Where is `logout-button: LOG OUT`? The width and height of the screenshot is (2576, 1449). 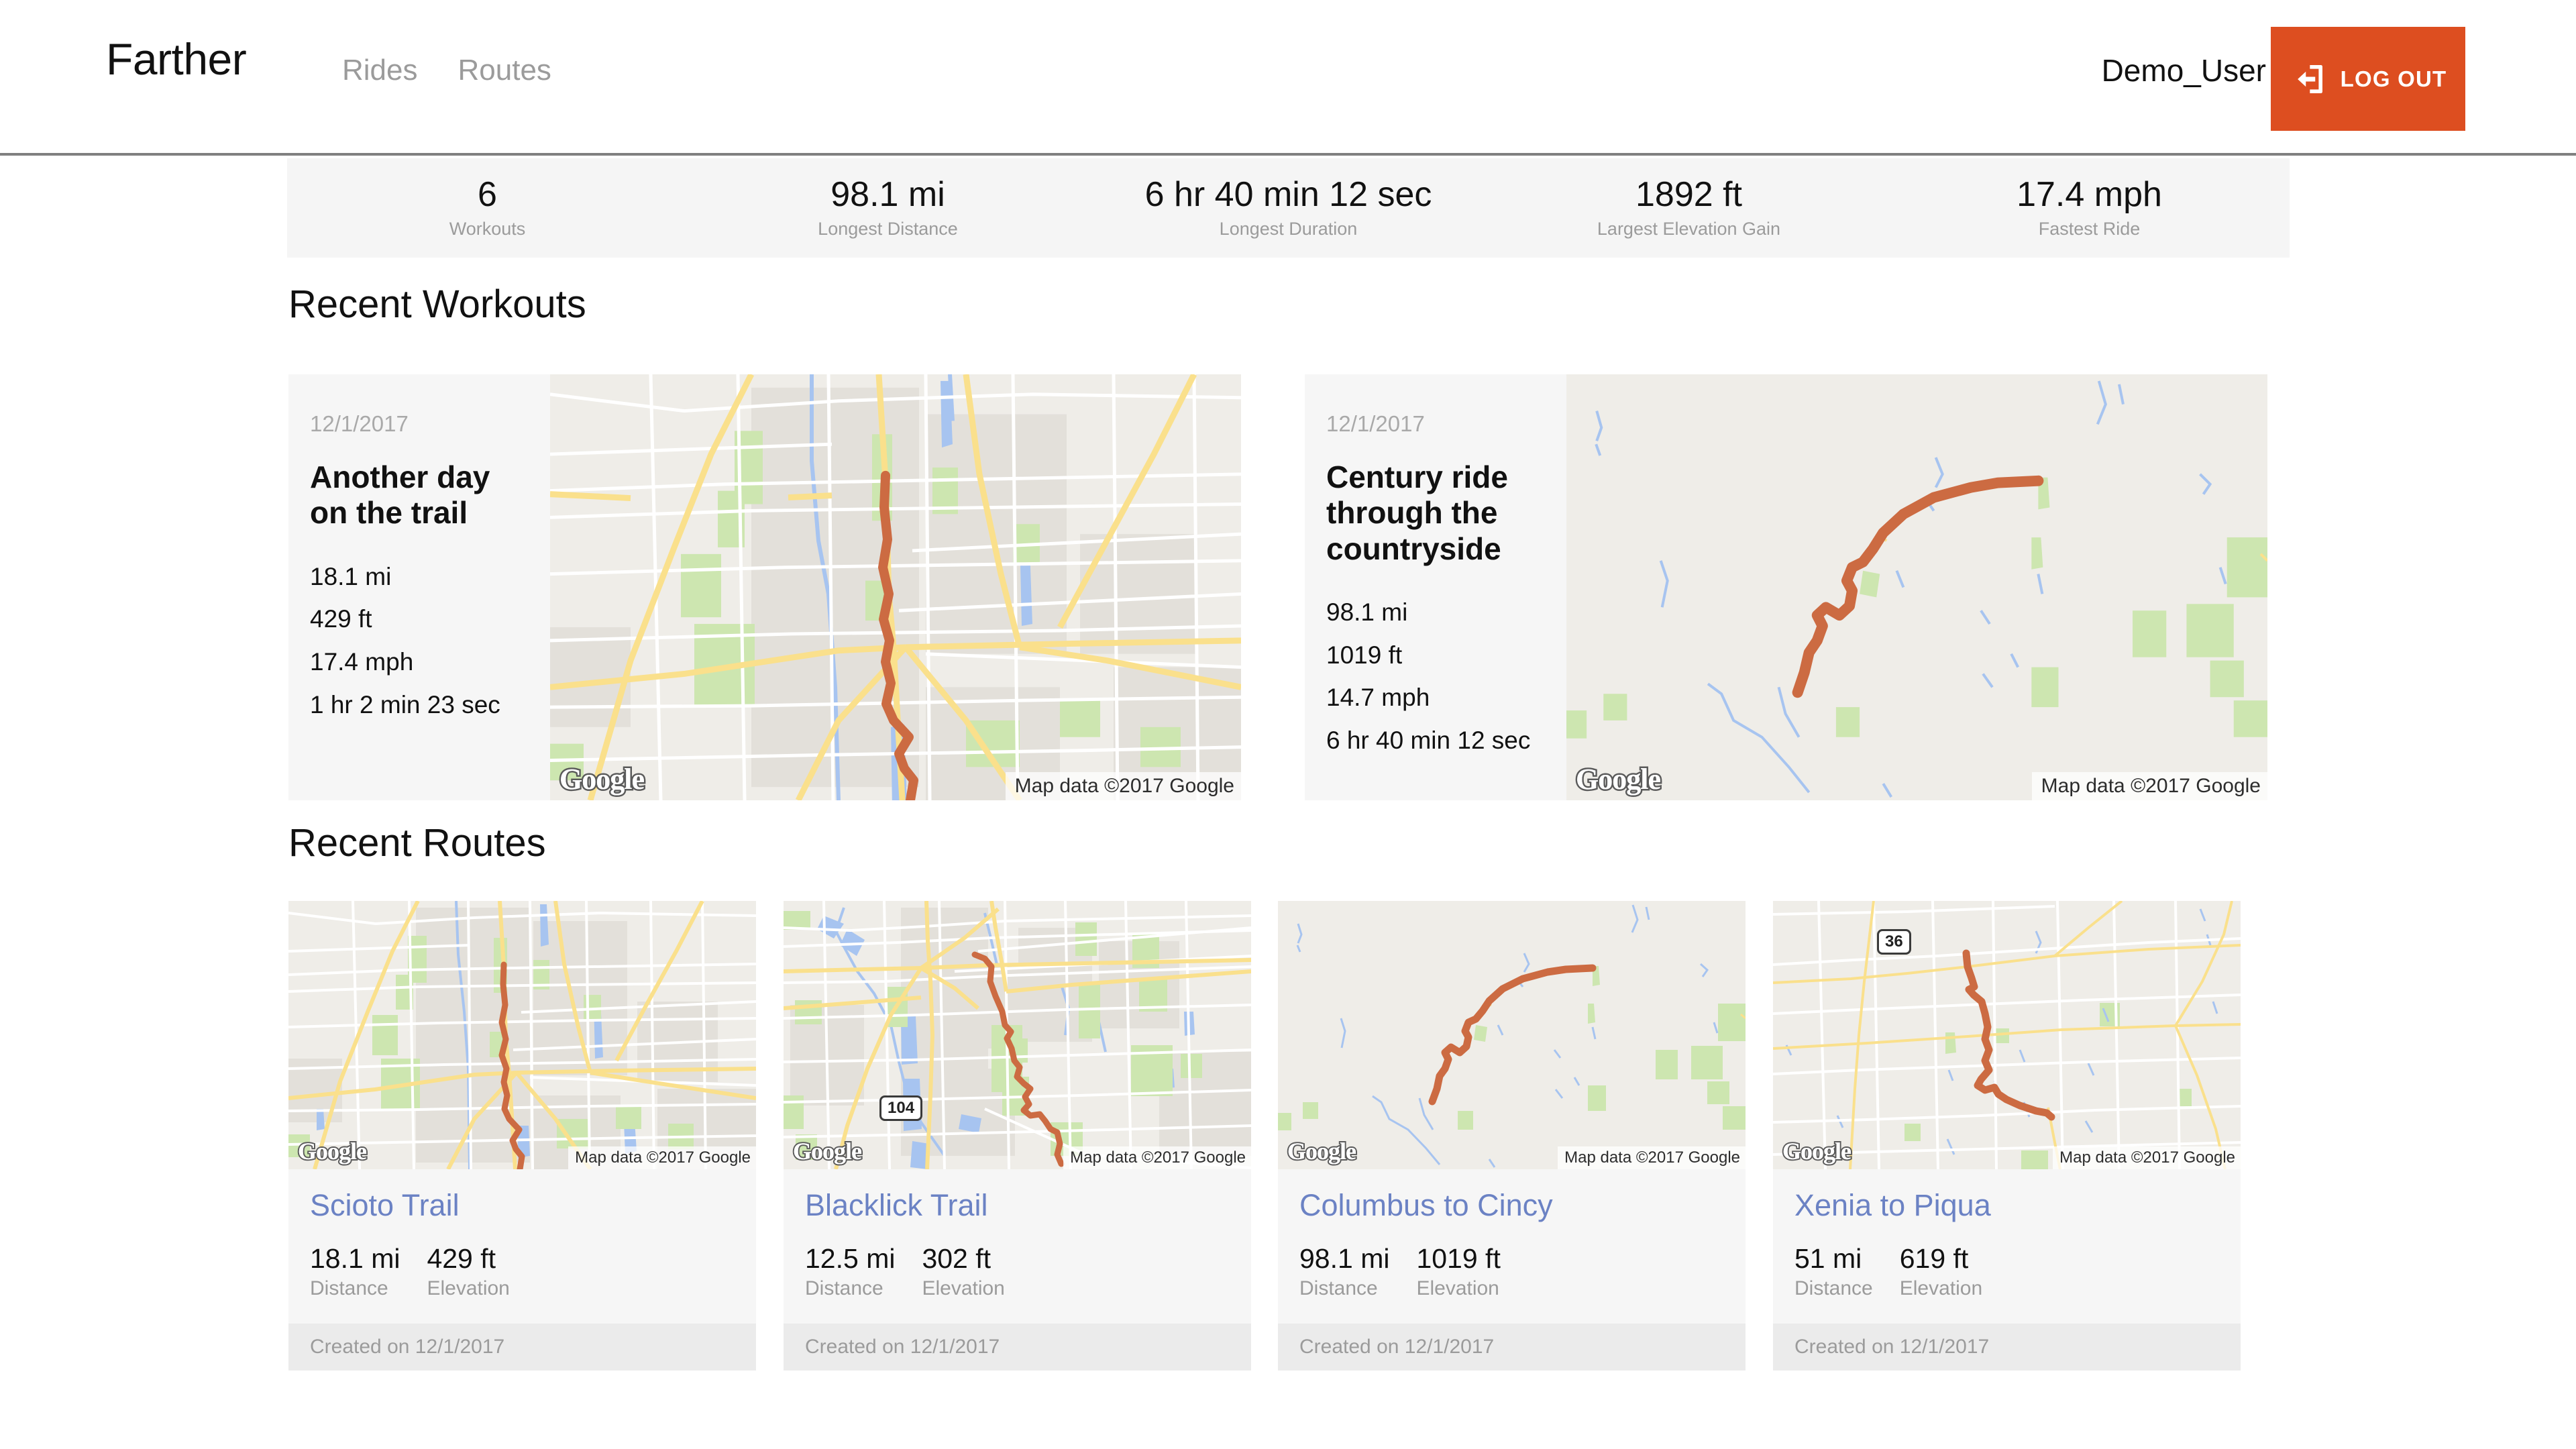
logout-button: LOG OUT is located at coordinates (2368, 79).